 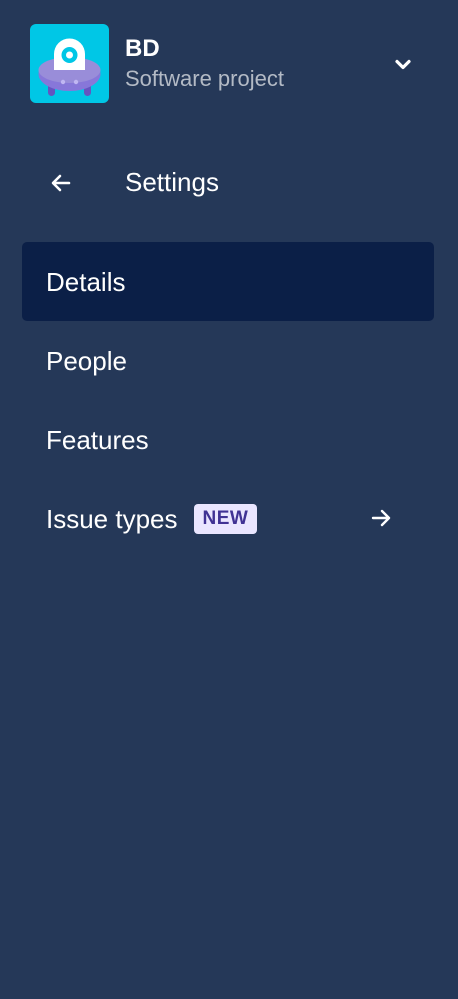 I want to click on project-switcher-button, so click(x=403, y=65).